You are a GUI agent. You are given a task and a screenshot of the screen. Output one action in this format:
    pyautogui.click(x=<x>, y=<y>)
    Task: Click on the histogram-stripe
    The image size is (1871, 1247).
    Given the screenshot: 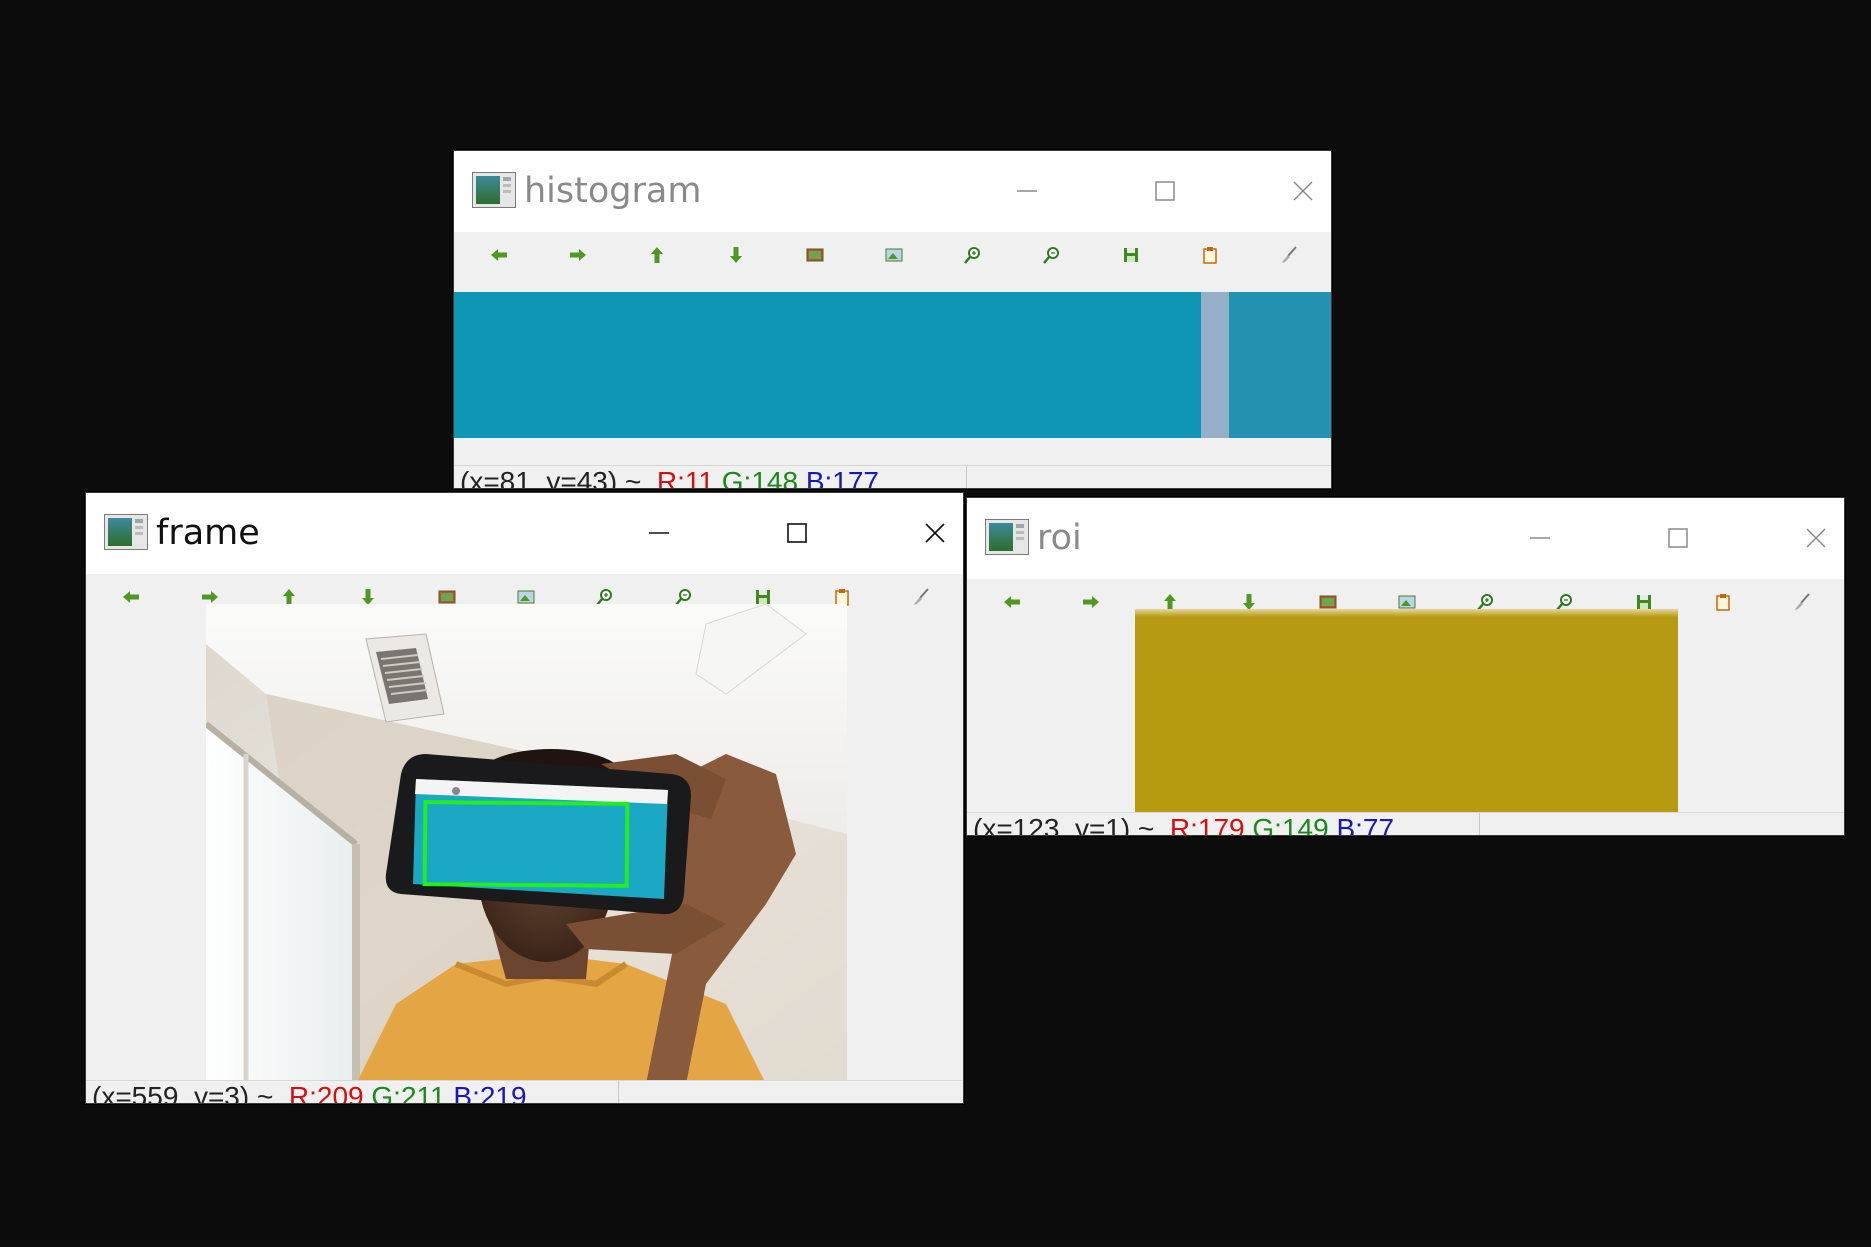 What is the action you would take?
    pyautogui.click(x=1215, y=365)
    